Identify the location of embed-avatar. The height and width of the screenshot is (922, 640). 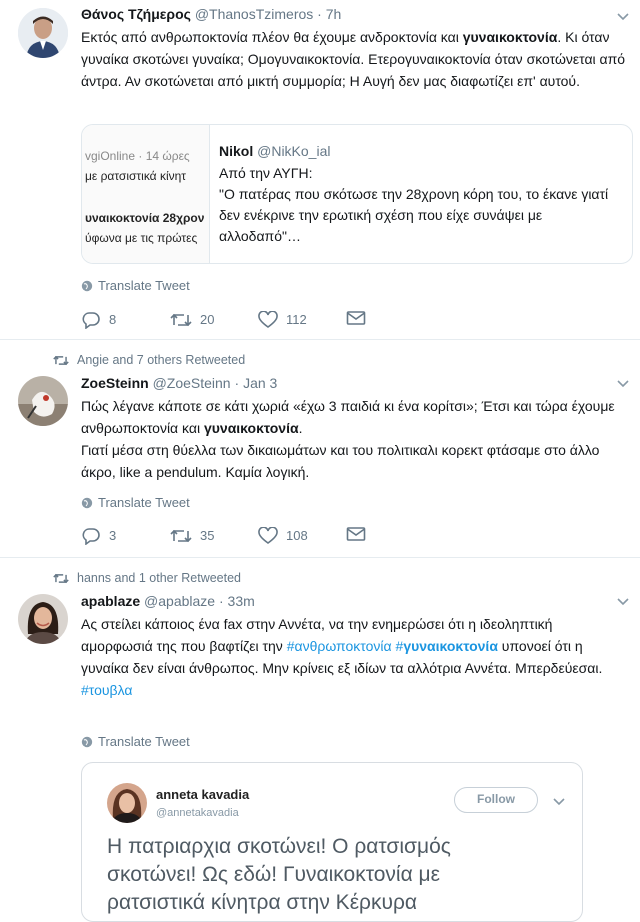
(127, 803).